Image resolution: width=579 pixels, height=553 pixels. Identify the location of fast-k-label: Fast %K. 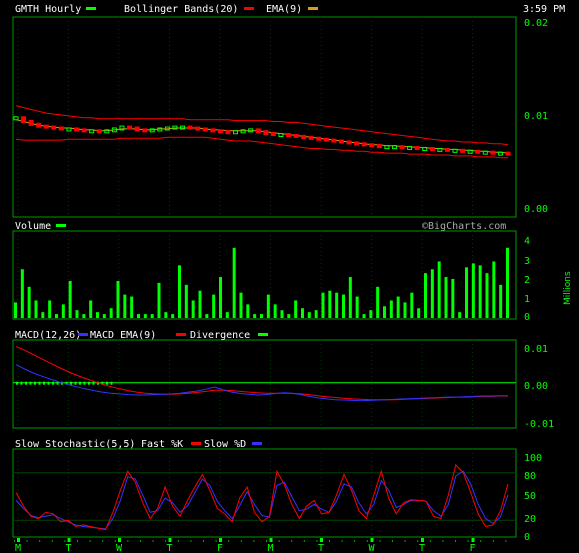
(162, 444).